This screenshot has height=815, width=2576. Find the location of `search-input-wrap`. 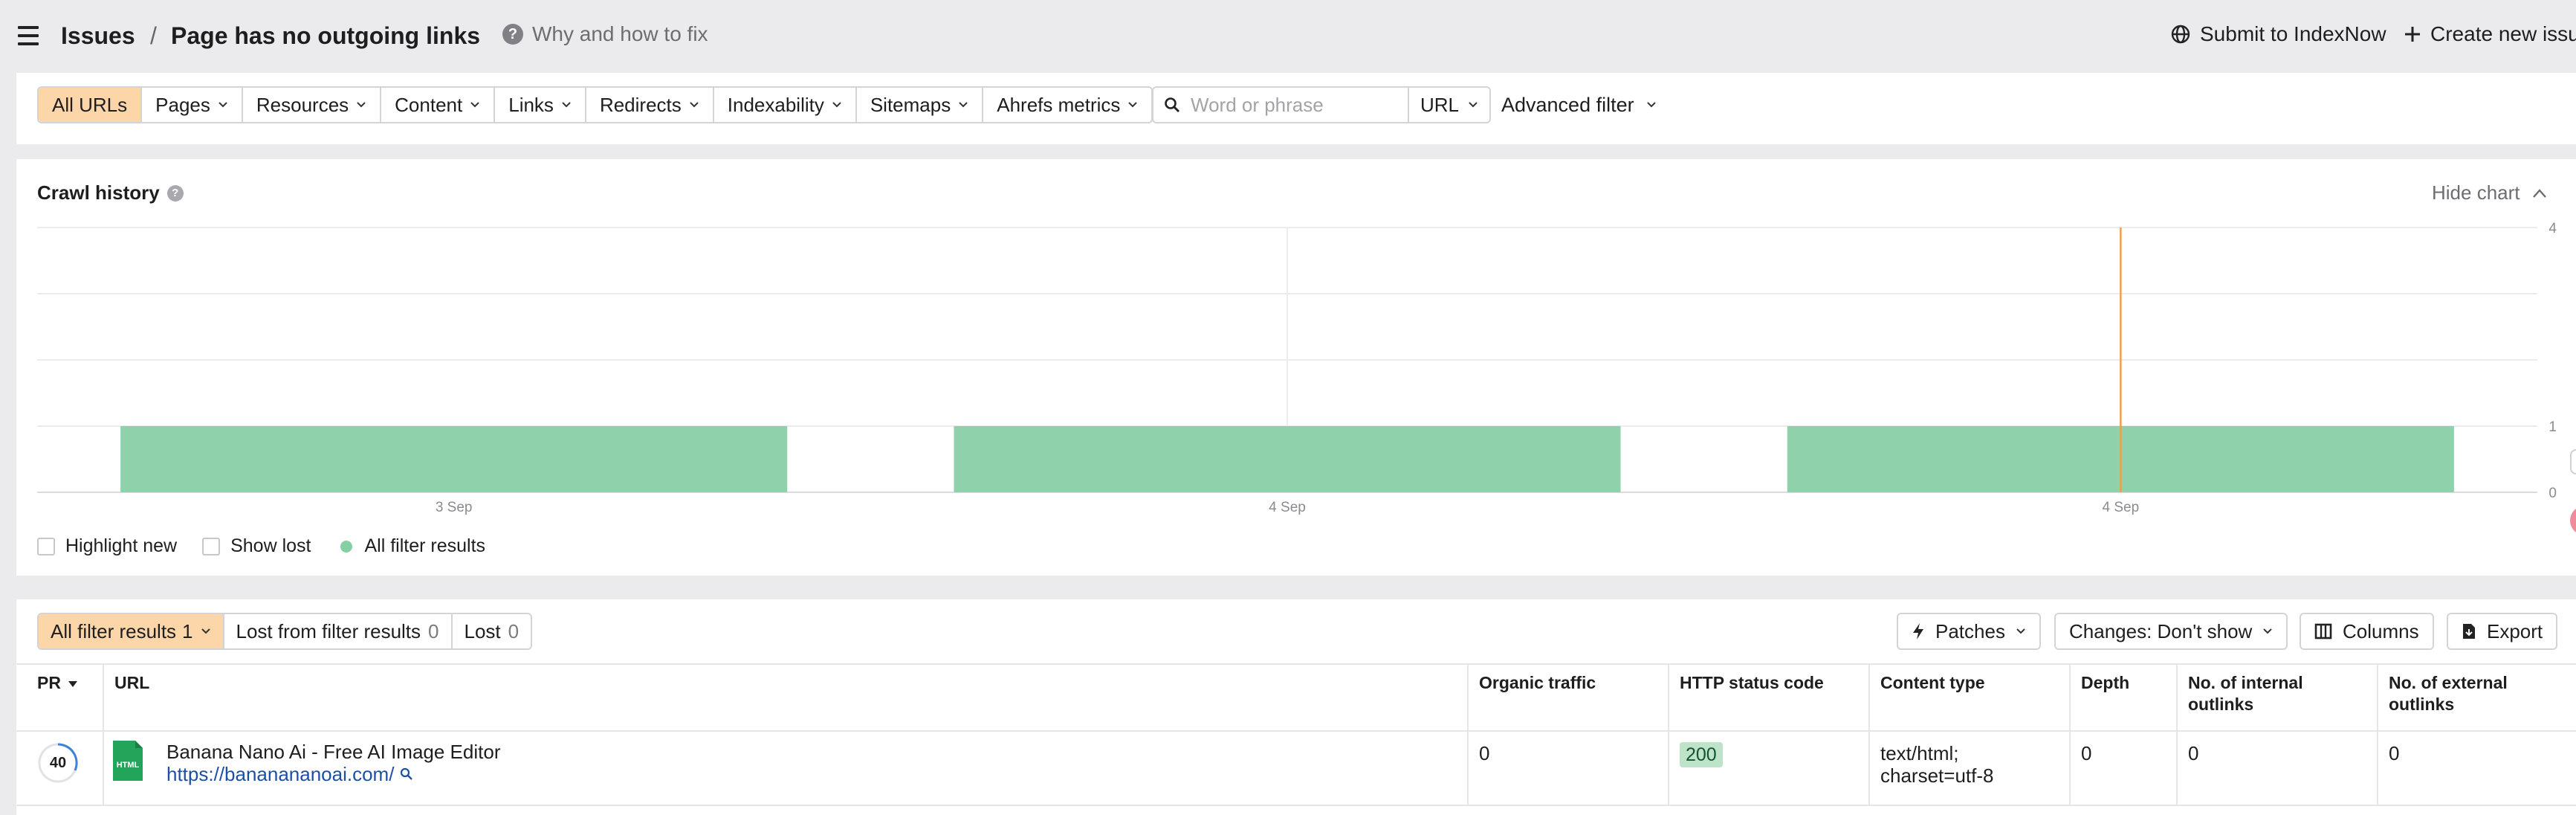

search-input-wrap is located at coordinates (1281, 105).